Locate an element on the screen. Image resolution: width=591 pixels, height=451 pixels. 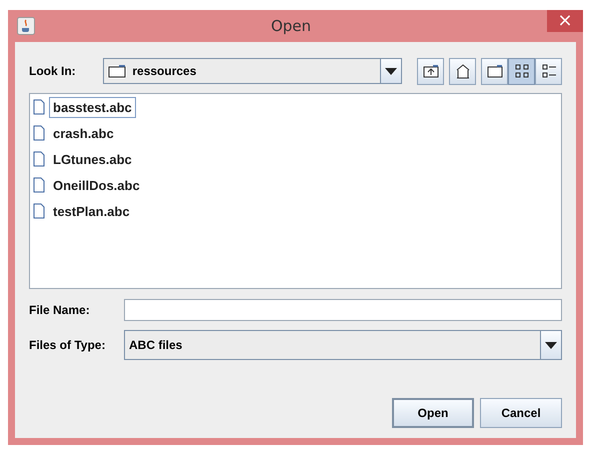
file-item: OneillDos.abc is located at coordinates (96, 185).